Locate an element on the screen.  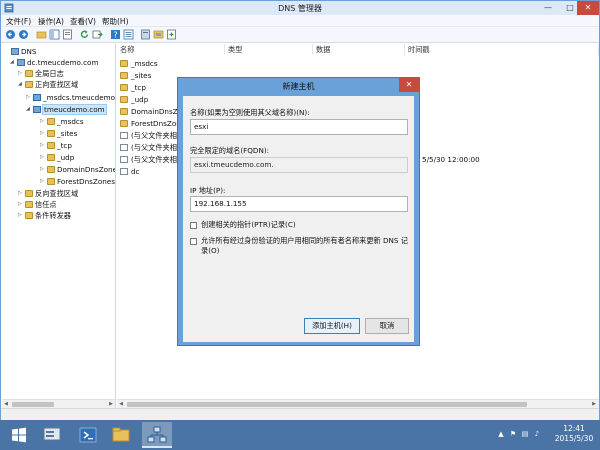
tree-node-msdcs: ▷ _msdcs is located at coordinates (62, 121).